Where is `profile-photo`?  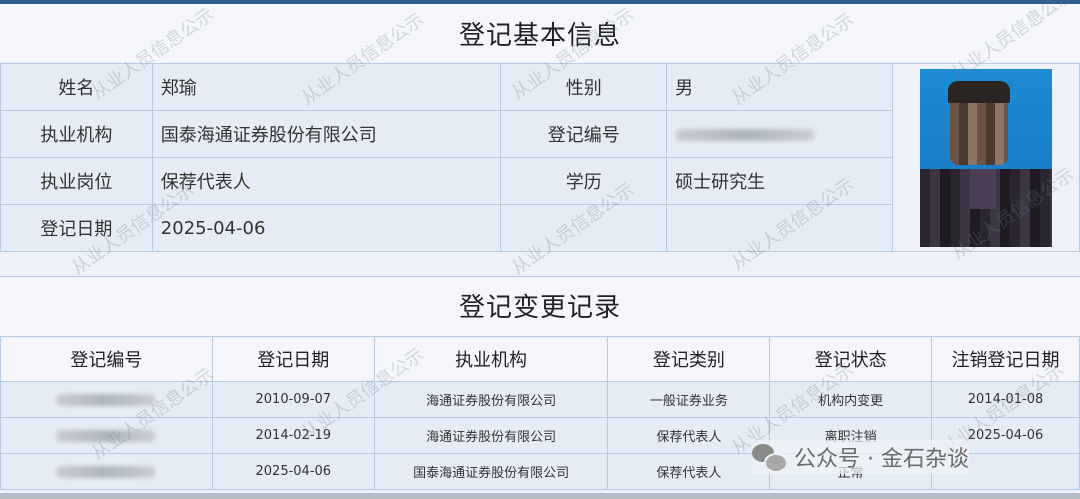
profile-photo is located at coordinates (986, 157).